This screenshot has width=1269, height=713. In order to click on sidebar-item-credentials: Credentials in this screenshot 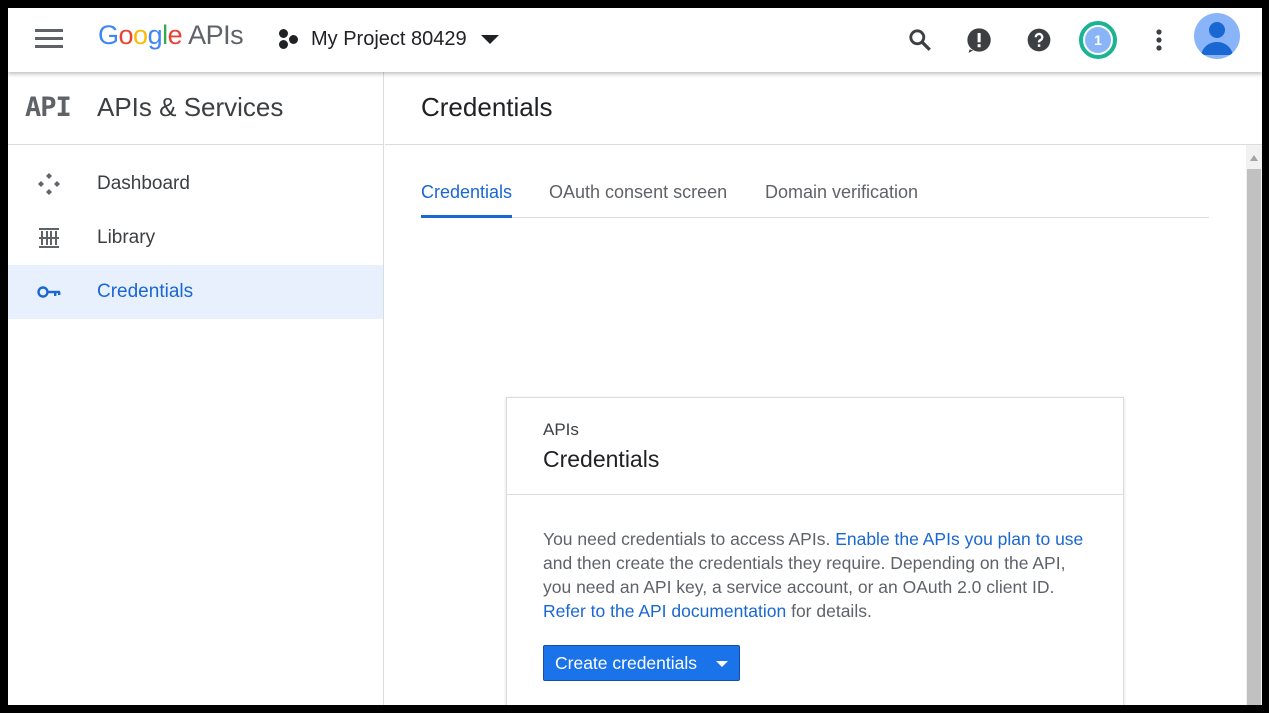, I will do `click(195, 292)`.